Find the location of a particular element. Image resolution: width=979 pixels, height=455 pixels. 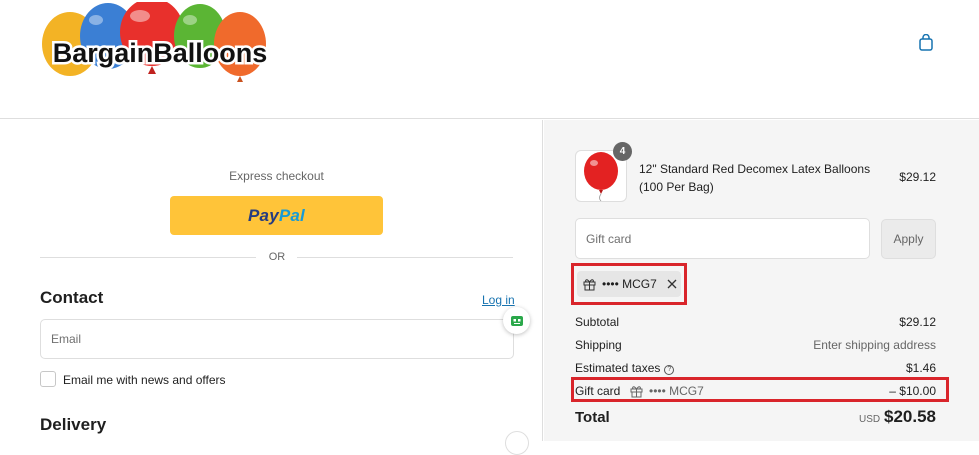

applied-gift-card-chip: •••• MCG7 is located at coordinates (629, 284).